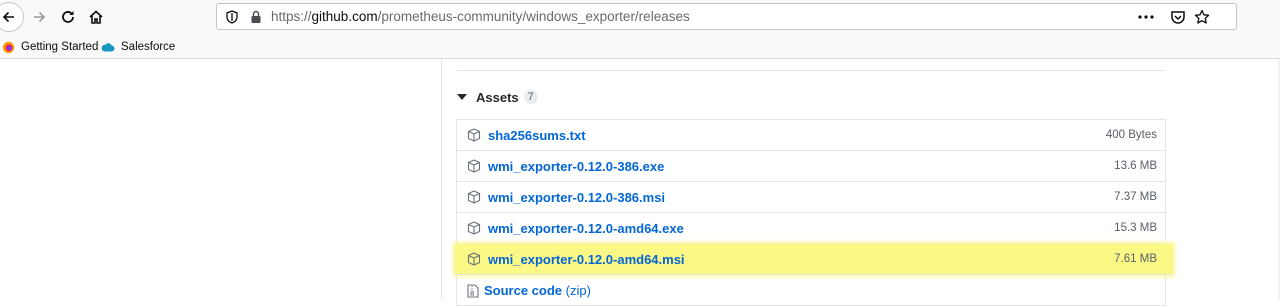 This screenshot has width=1280, height=306. Describe the element at coordinates (811, 228) in the screenshot. I see `asset-row: wmi_exporter-0.12.0-amd64.exe 15.3 MB` at that location.